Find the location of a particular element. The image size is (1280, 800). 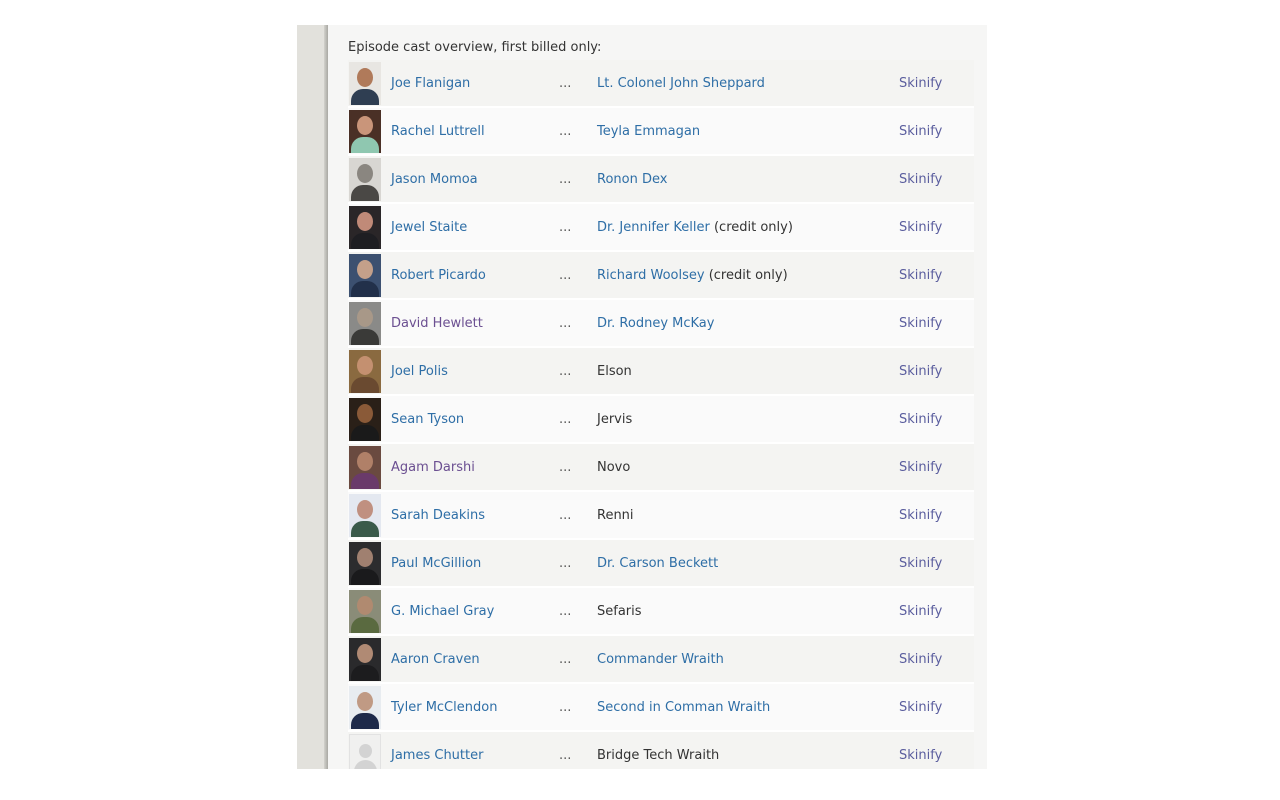

actor-name-link: Joel Polis is located at coordinates (419, 371).